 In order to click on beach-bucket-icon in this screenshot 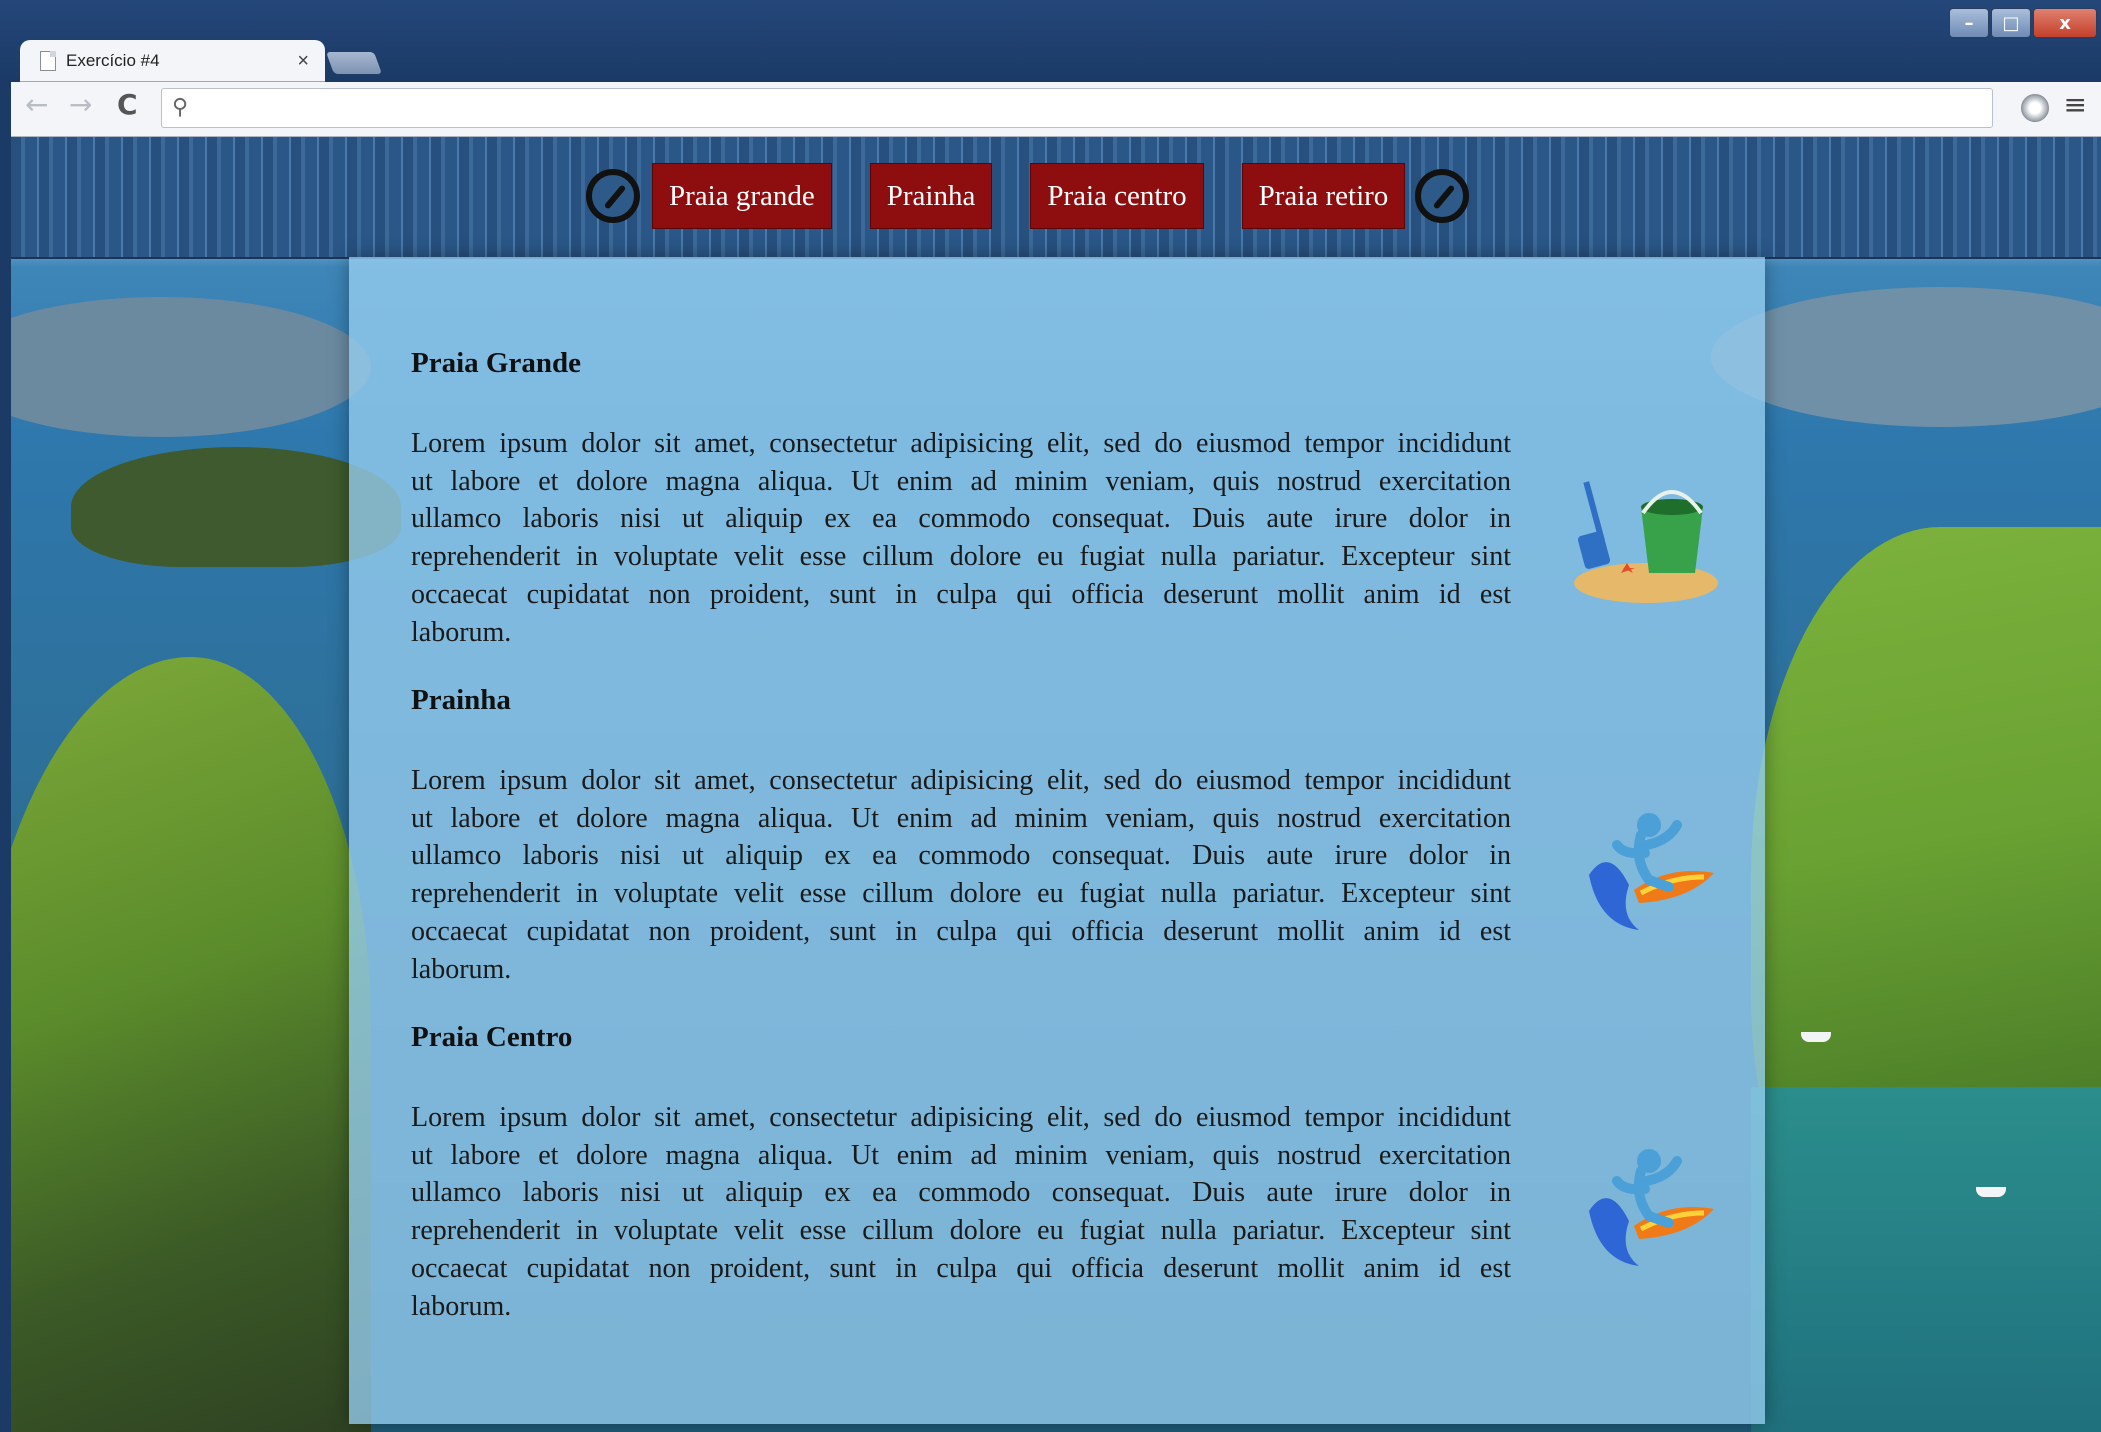, I will do `click(1646, 542)`.